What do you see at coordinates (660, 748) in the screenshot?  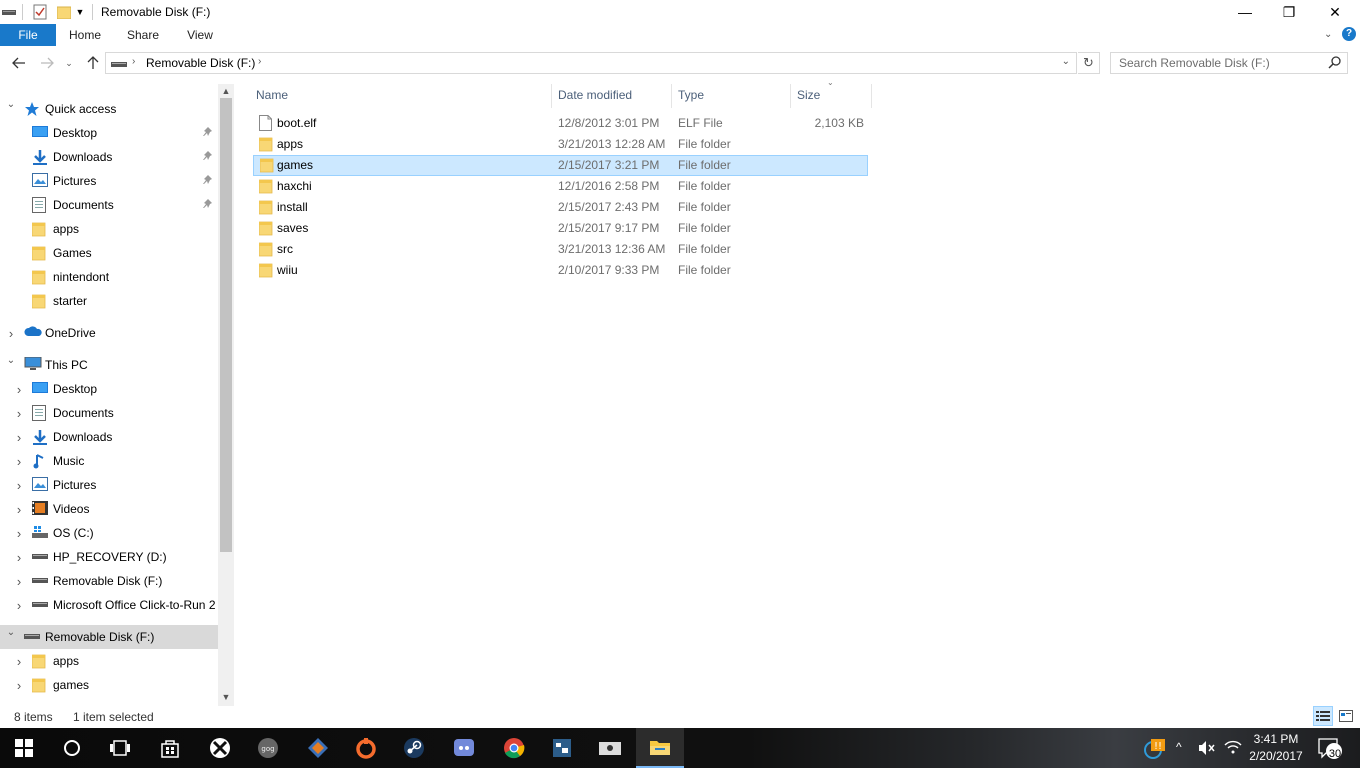 I see `file-explorer-icon` at bounding box center [660, 748].